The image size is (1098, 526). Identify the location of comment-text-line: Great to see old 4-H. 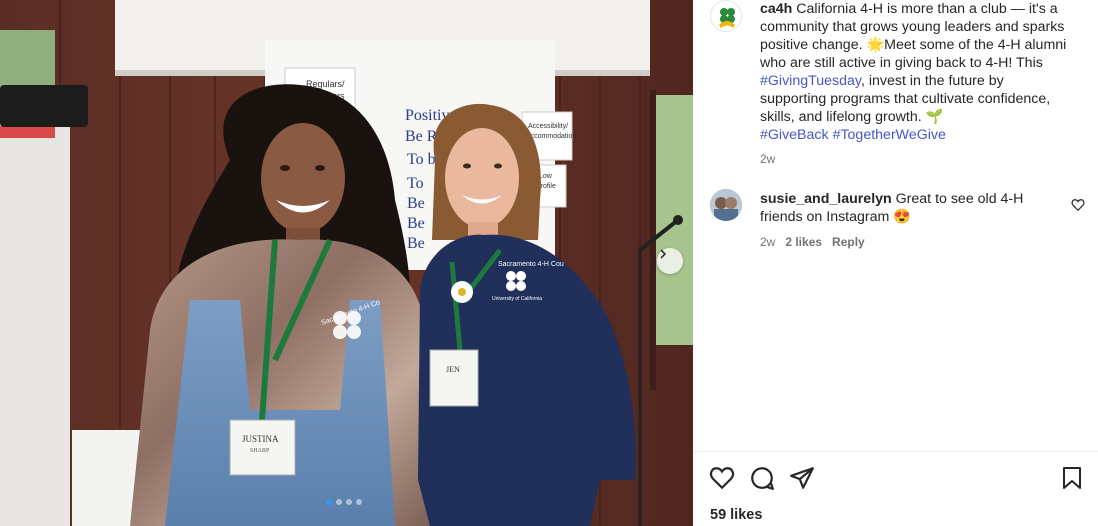
(957, 199).